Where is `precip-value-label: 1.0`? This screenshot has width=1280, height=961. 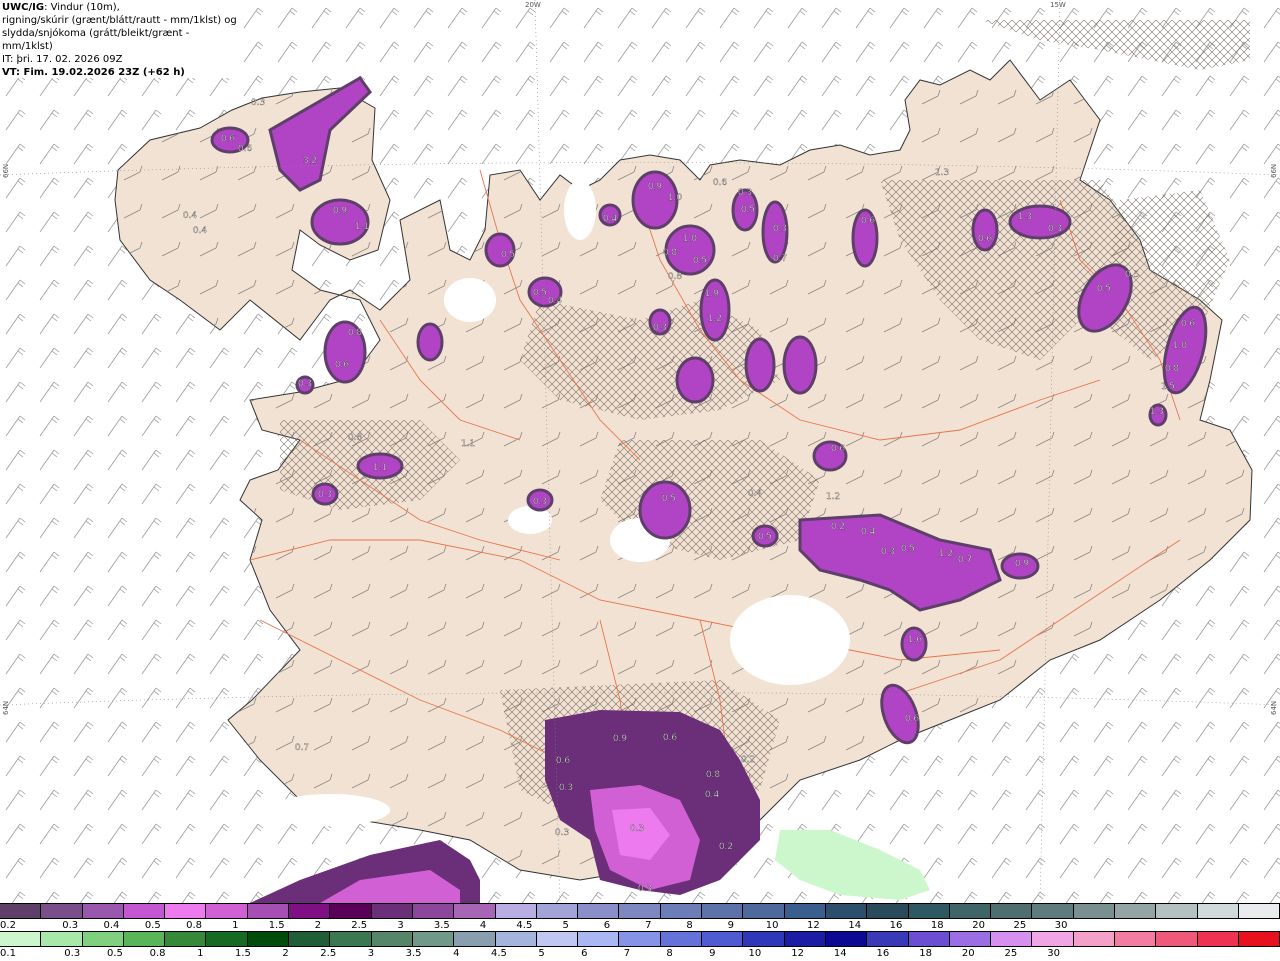 precip-value-label: 1.0 is located at coordinates (675, 198).